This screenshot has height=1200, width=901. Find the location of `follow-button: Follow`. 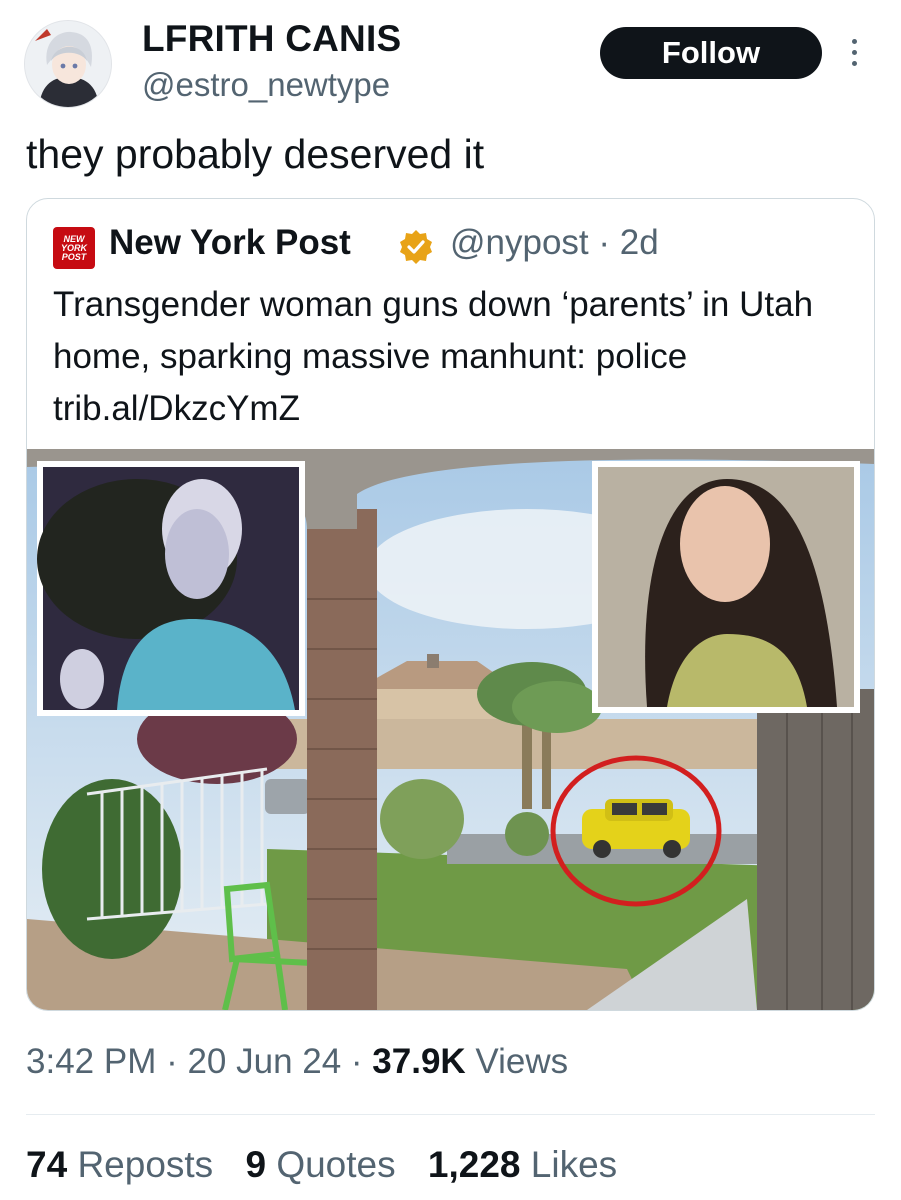

follow-button: Follow is located at coordinates (711, 53).